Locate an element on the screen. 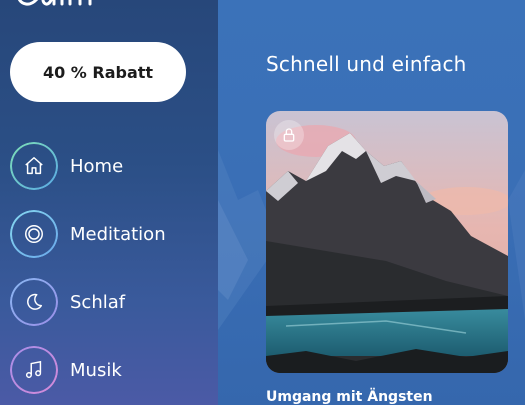  home-icon is located at coordinates (34, 166).